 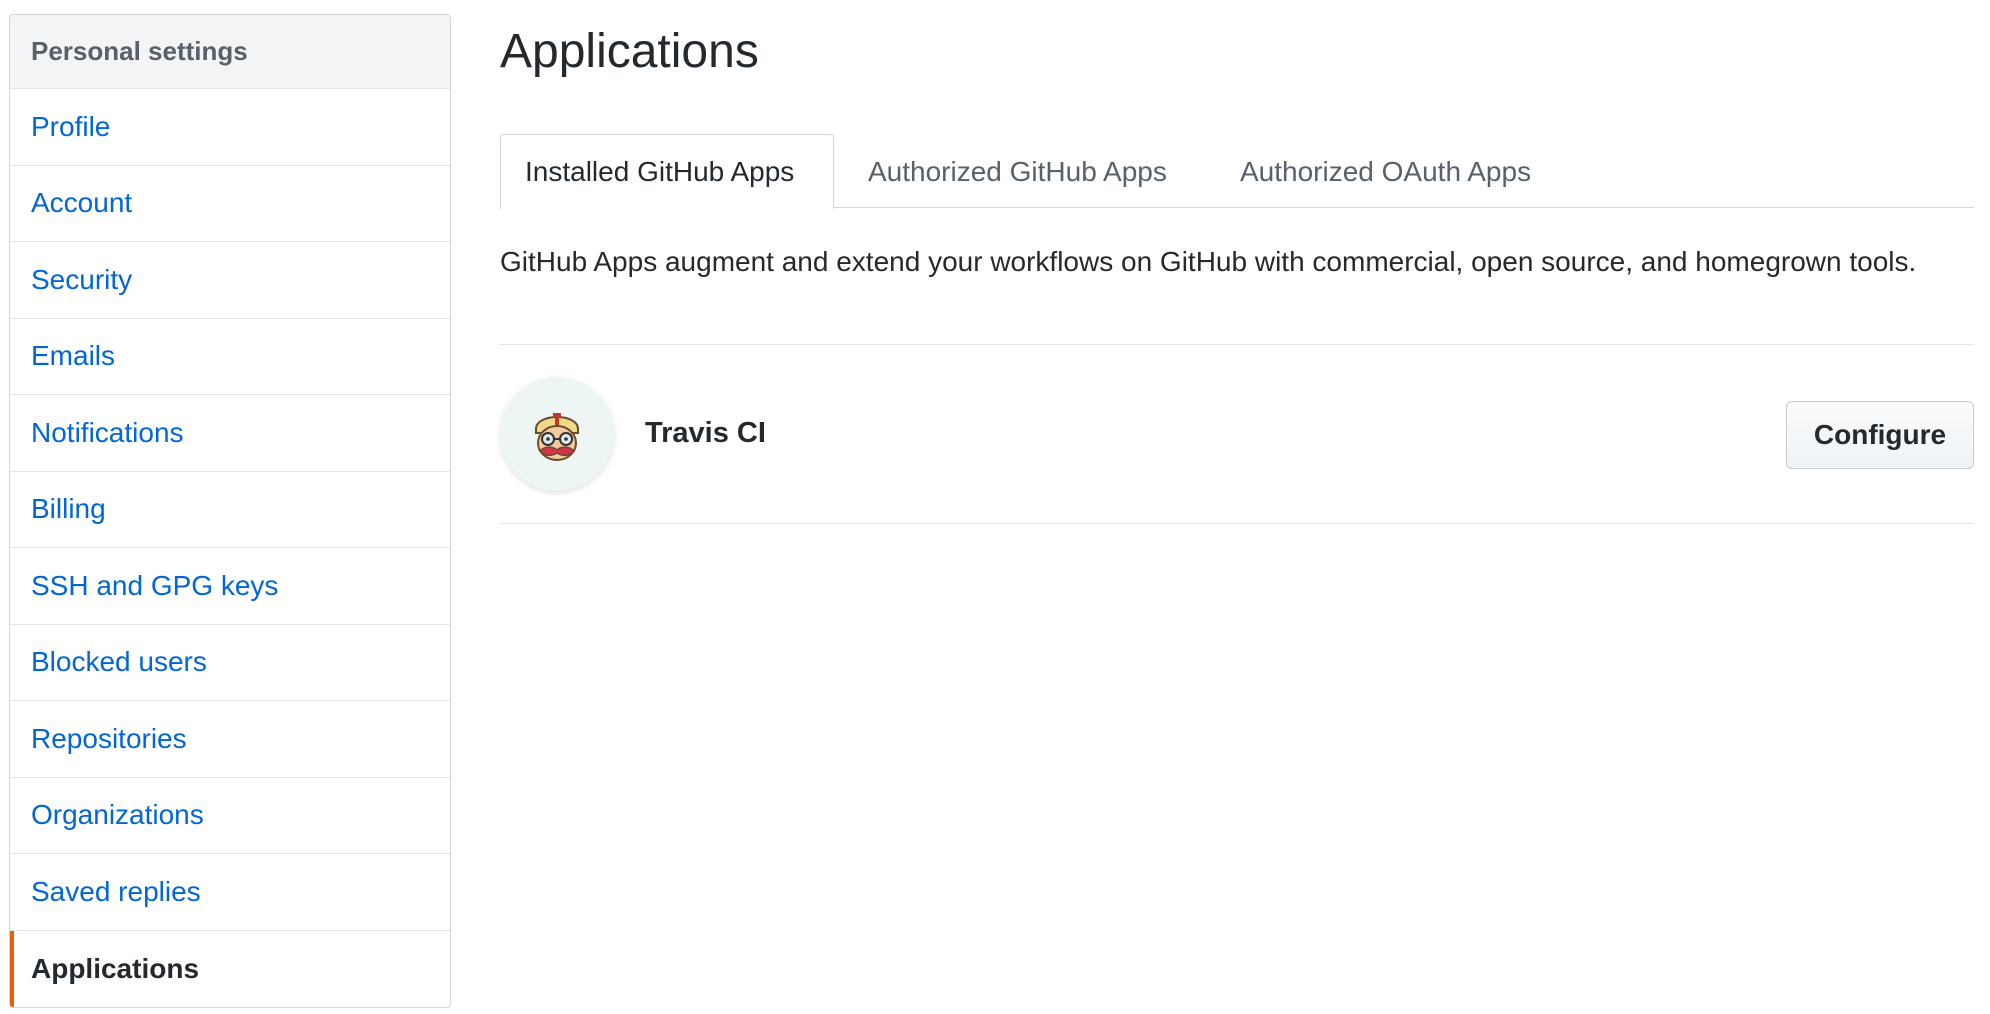 I want to click on installed-apps-list: Travis CI Configure, so click(x=1237, y=434).